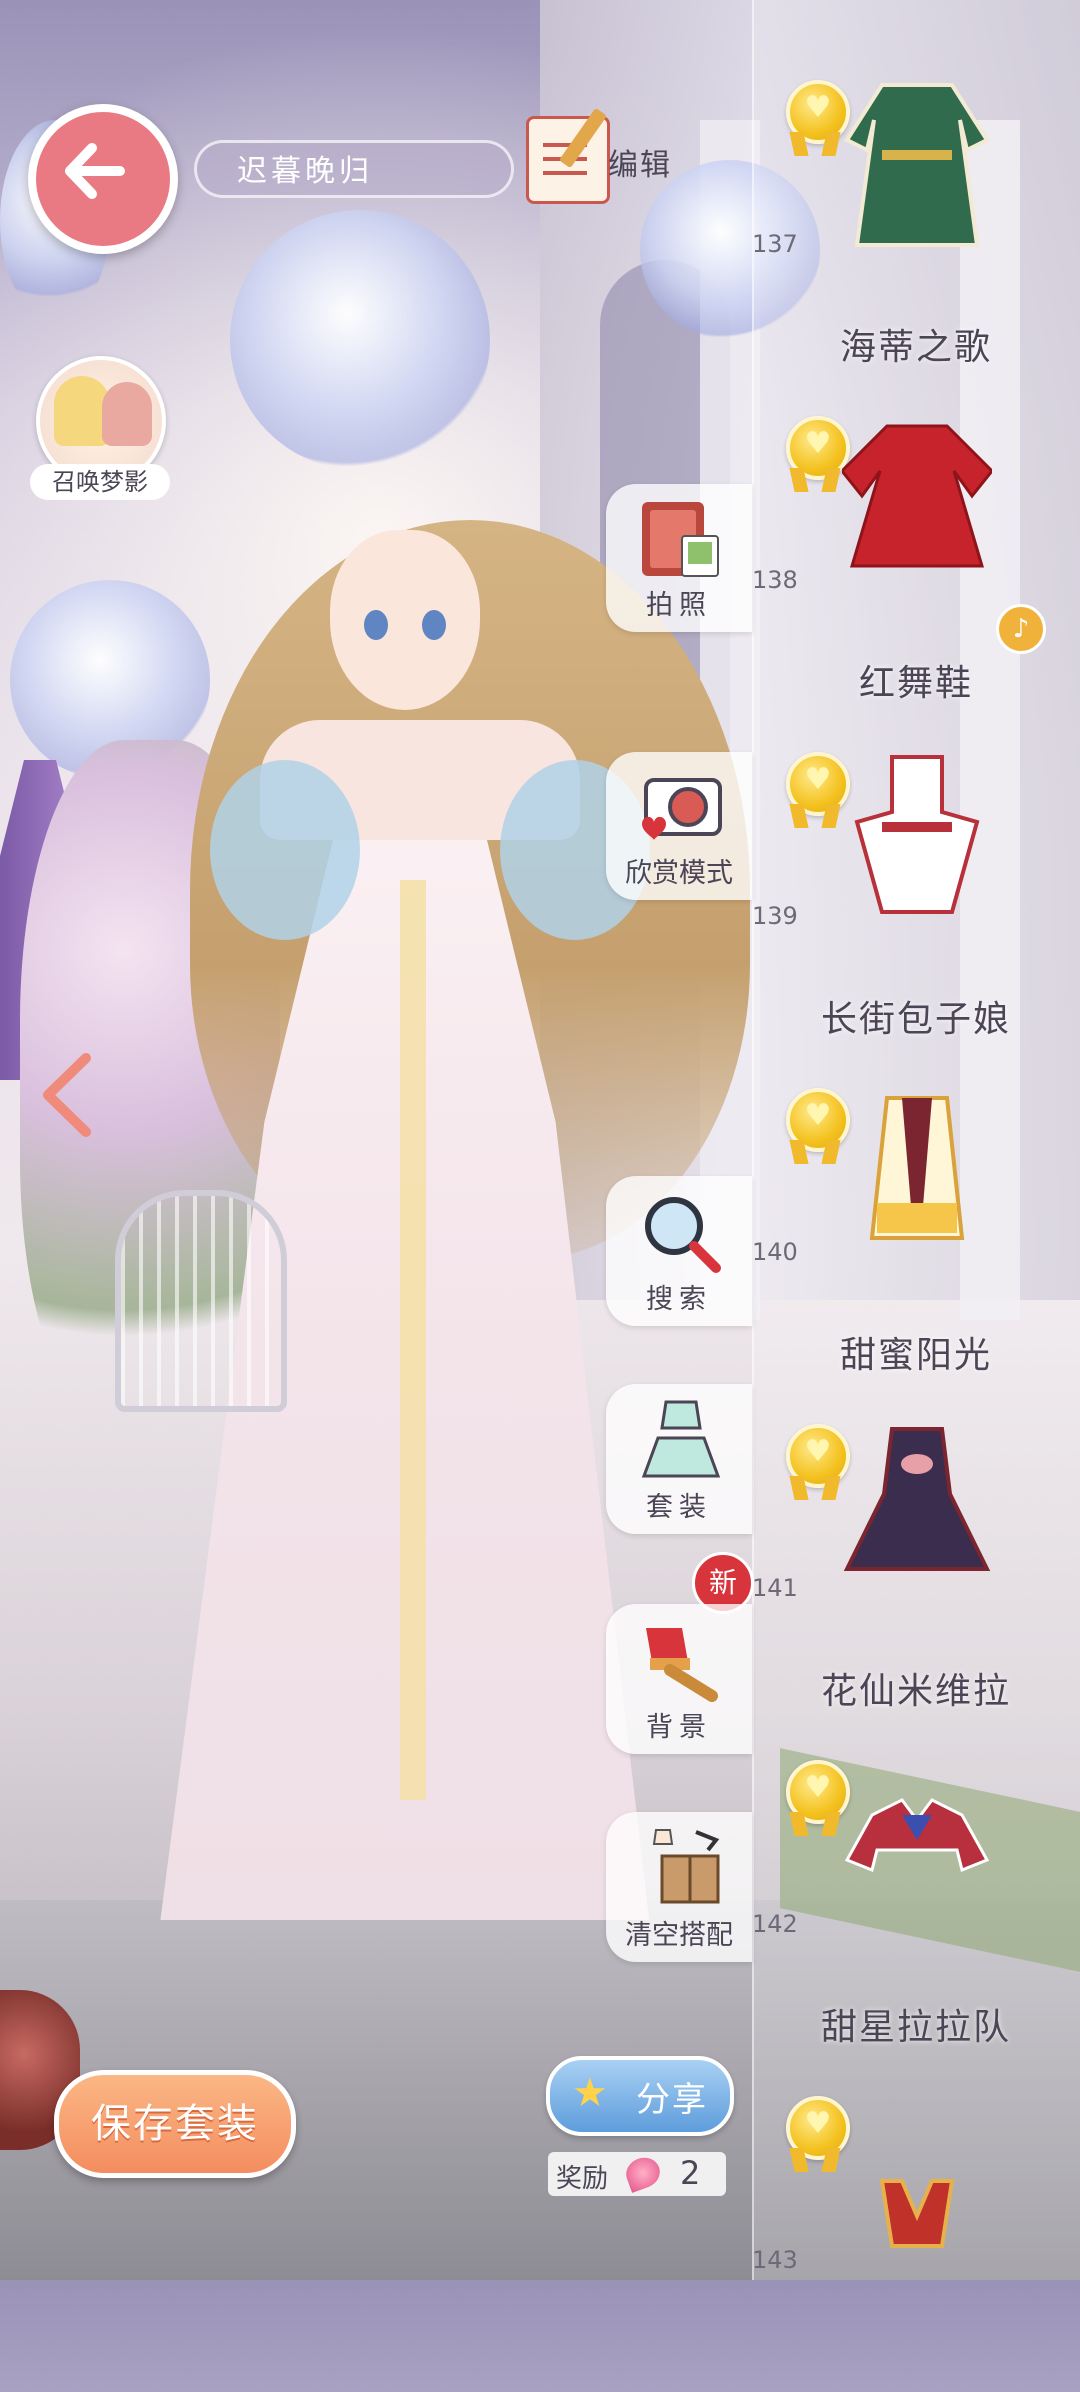 The image size is (1080, 2392). What do you see at coordinates (643, 2173) in the screenshot?
I see `gem-icon` at bounding box center [643, 2173].